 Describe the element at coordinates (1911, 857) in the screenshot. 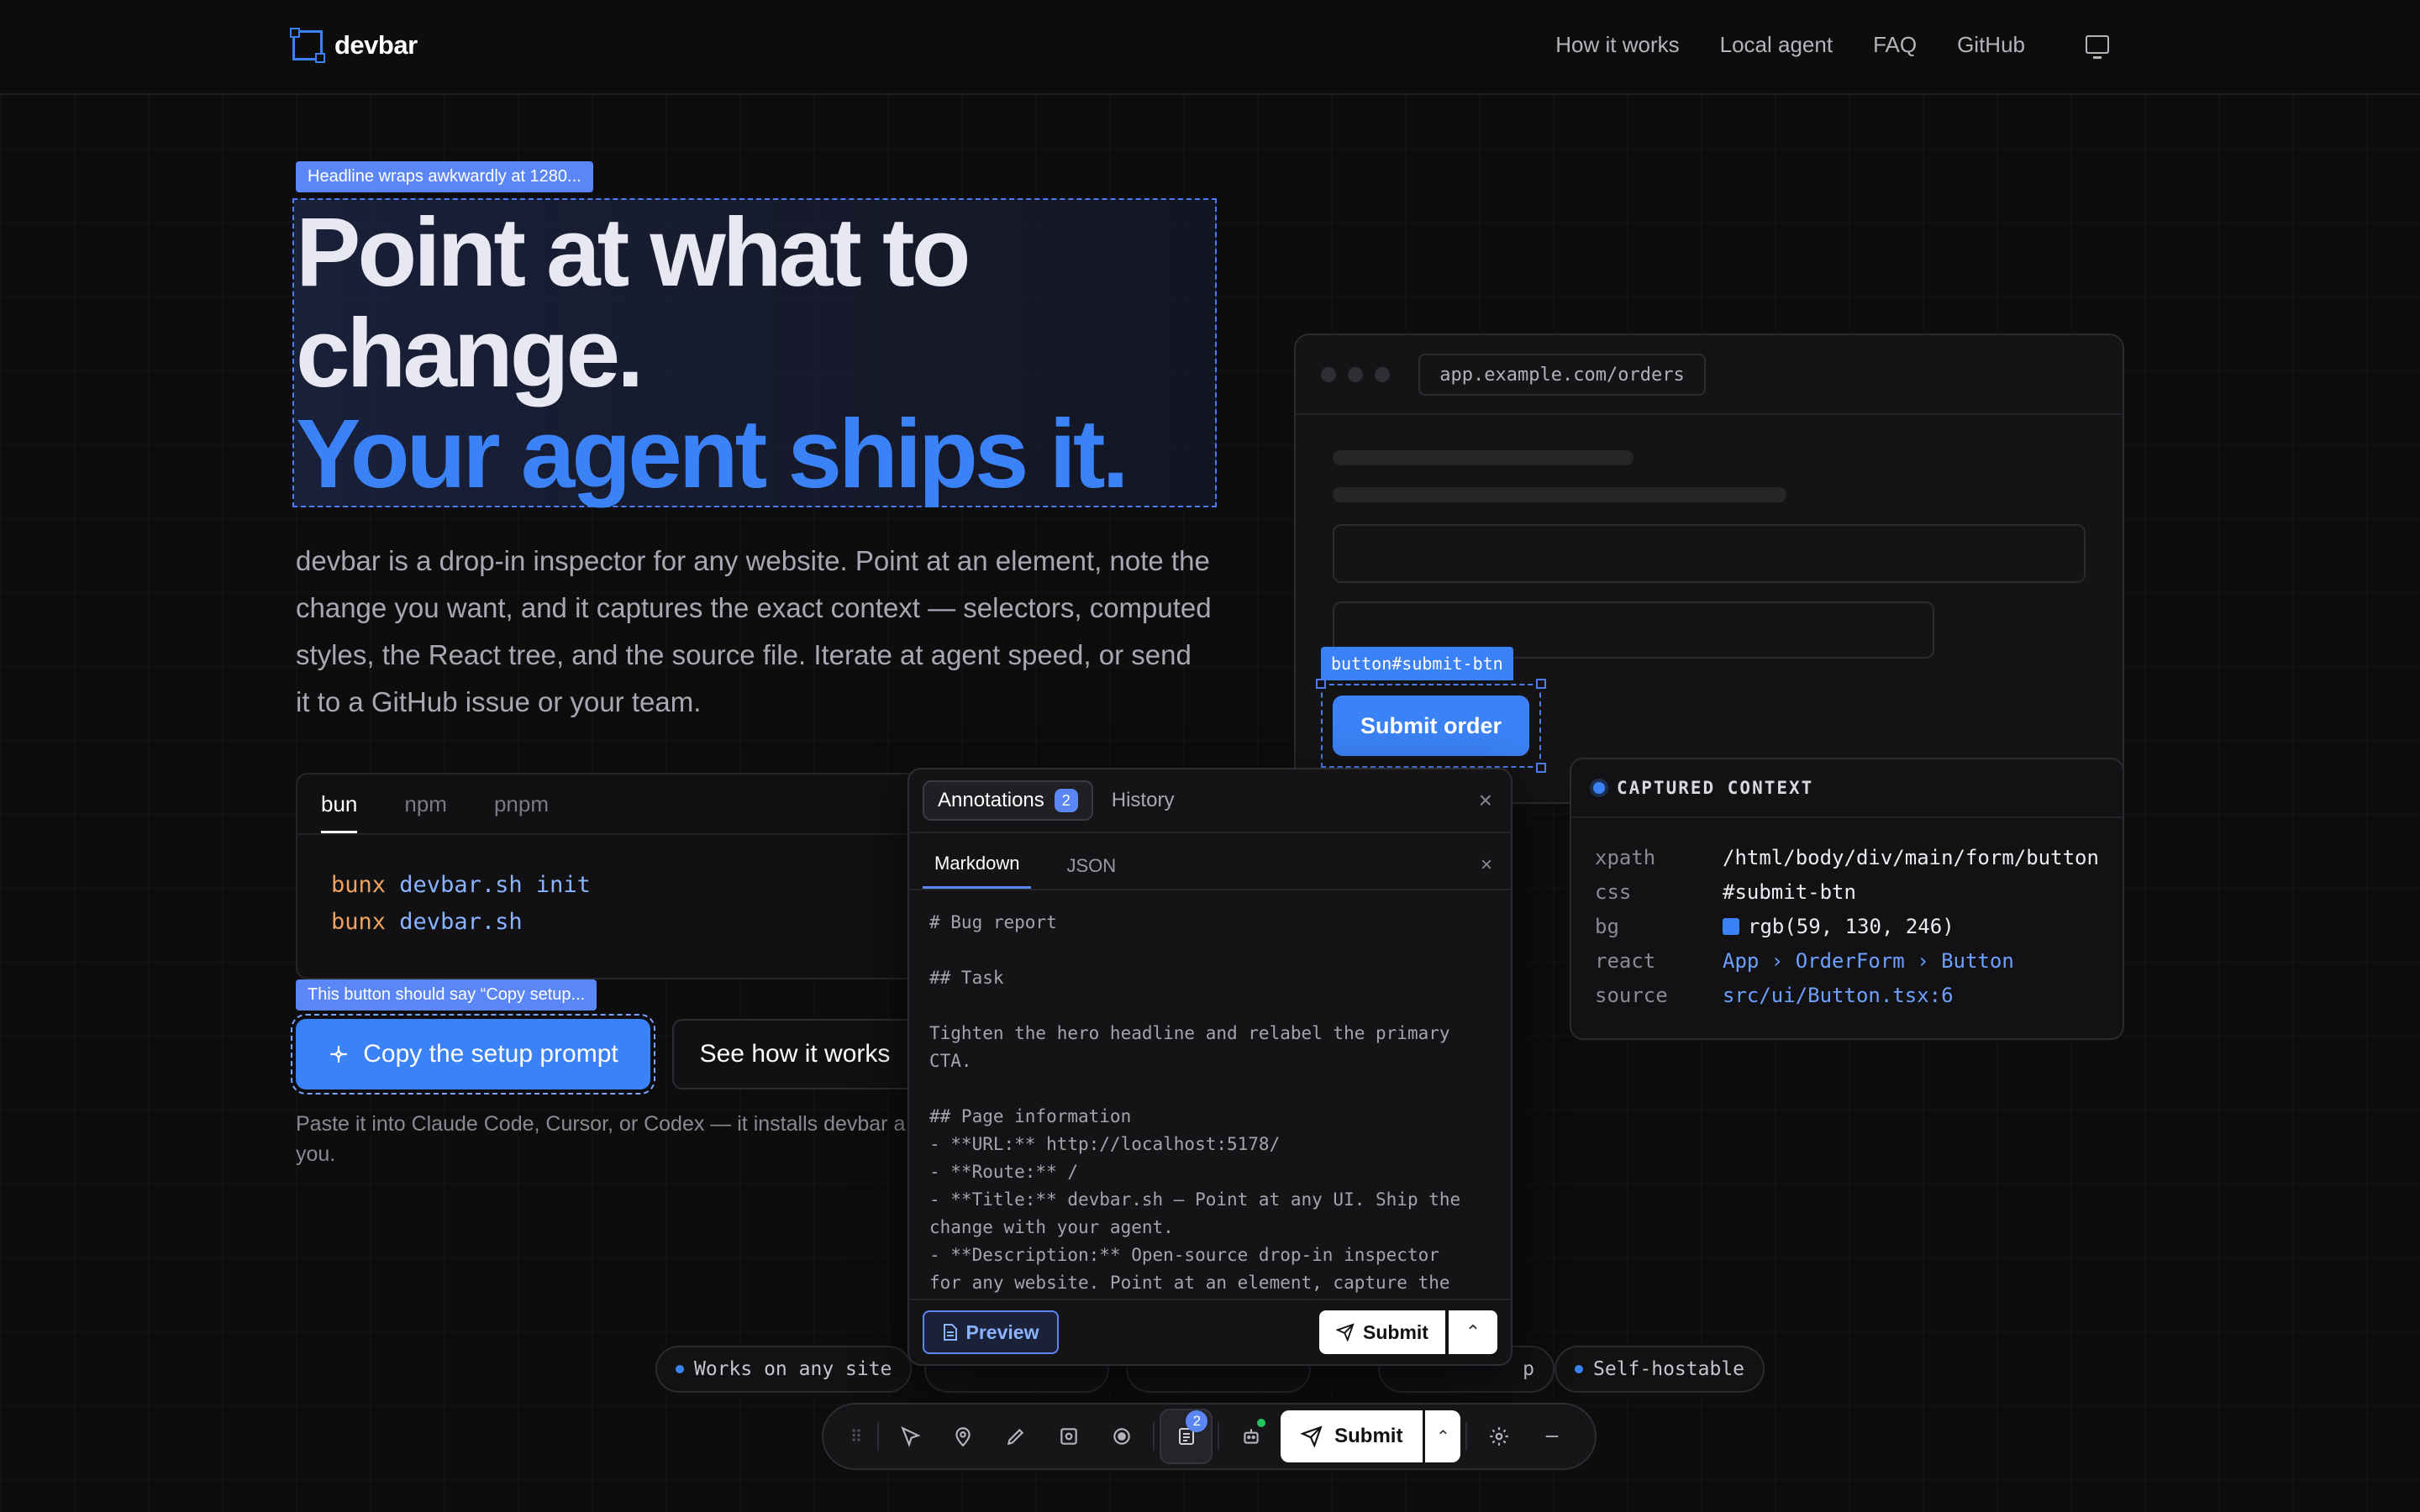

I see `context-value: /html/body/div/main/form/button` at that location.